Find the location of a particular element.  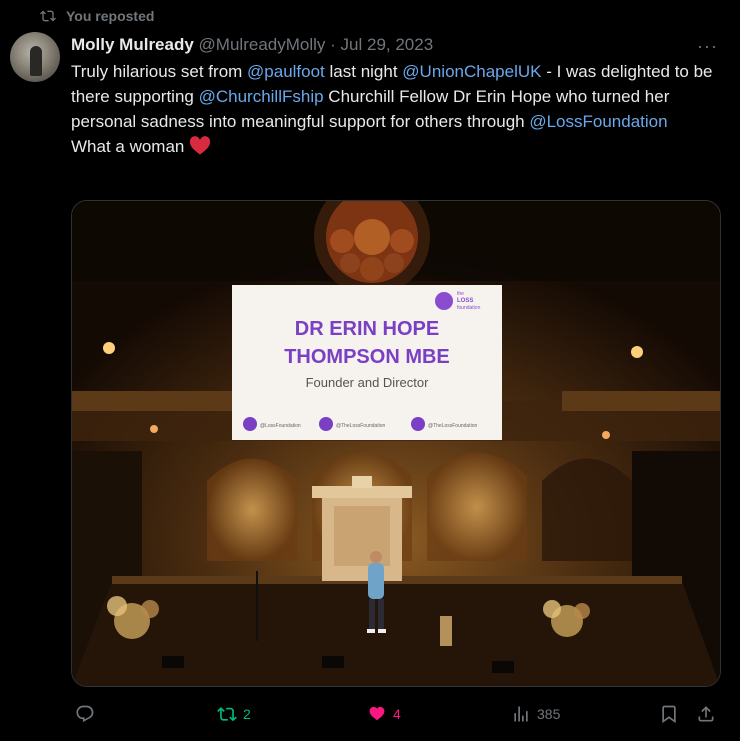

share-icon is located at coordinates (706, 714).